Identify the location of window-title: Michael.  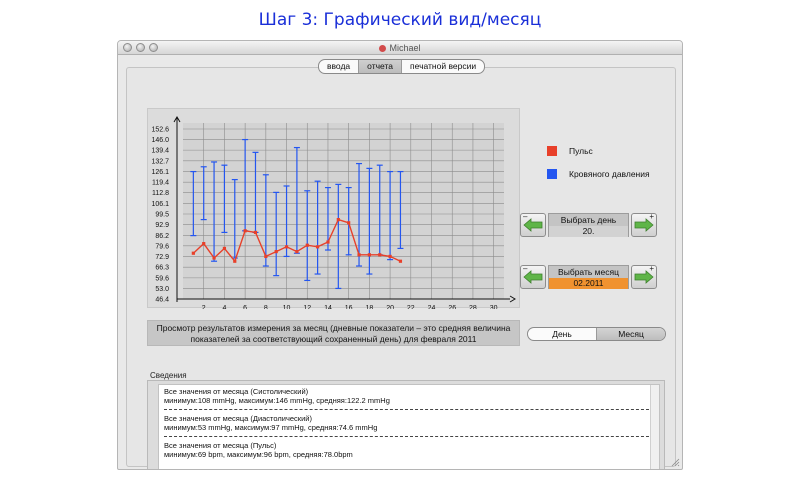
(400, 48).